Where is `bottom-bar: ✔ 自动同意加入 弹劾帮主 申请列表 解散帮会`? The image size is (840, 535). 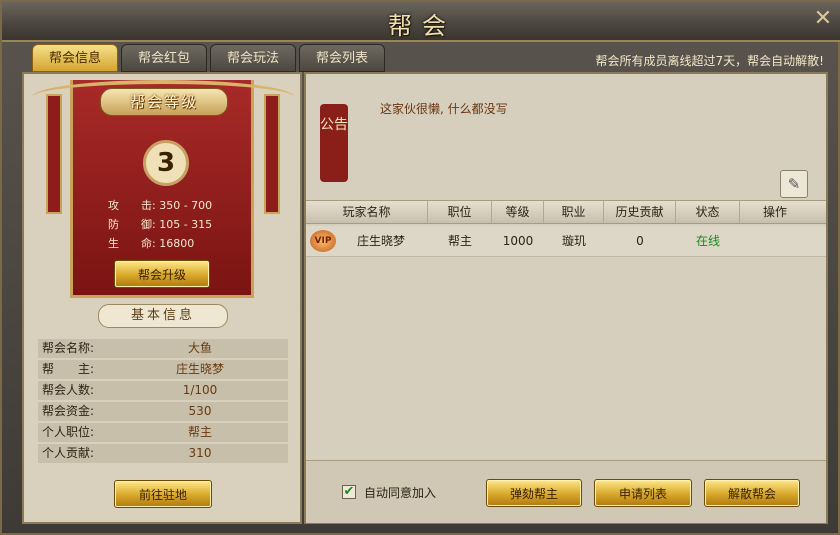 bottom-bar: ✔ 自动同意加入 弹劾帮主 申请列表 解散帮会 is located at coordinates (566, 491).